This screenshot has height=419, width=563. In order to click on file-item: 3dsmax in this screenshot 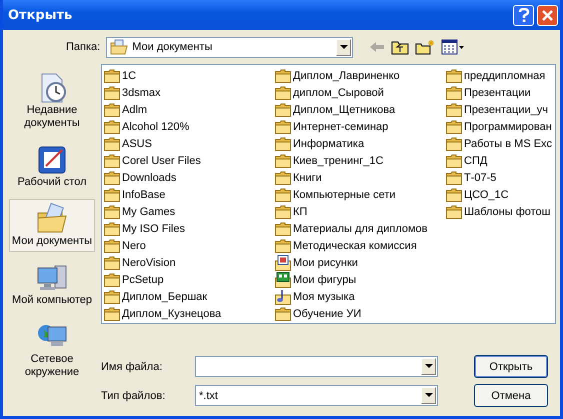, I will do `click(189, 92)`.